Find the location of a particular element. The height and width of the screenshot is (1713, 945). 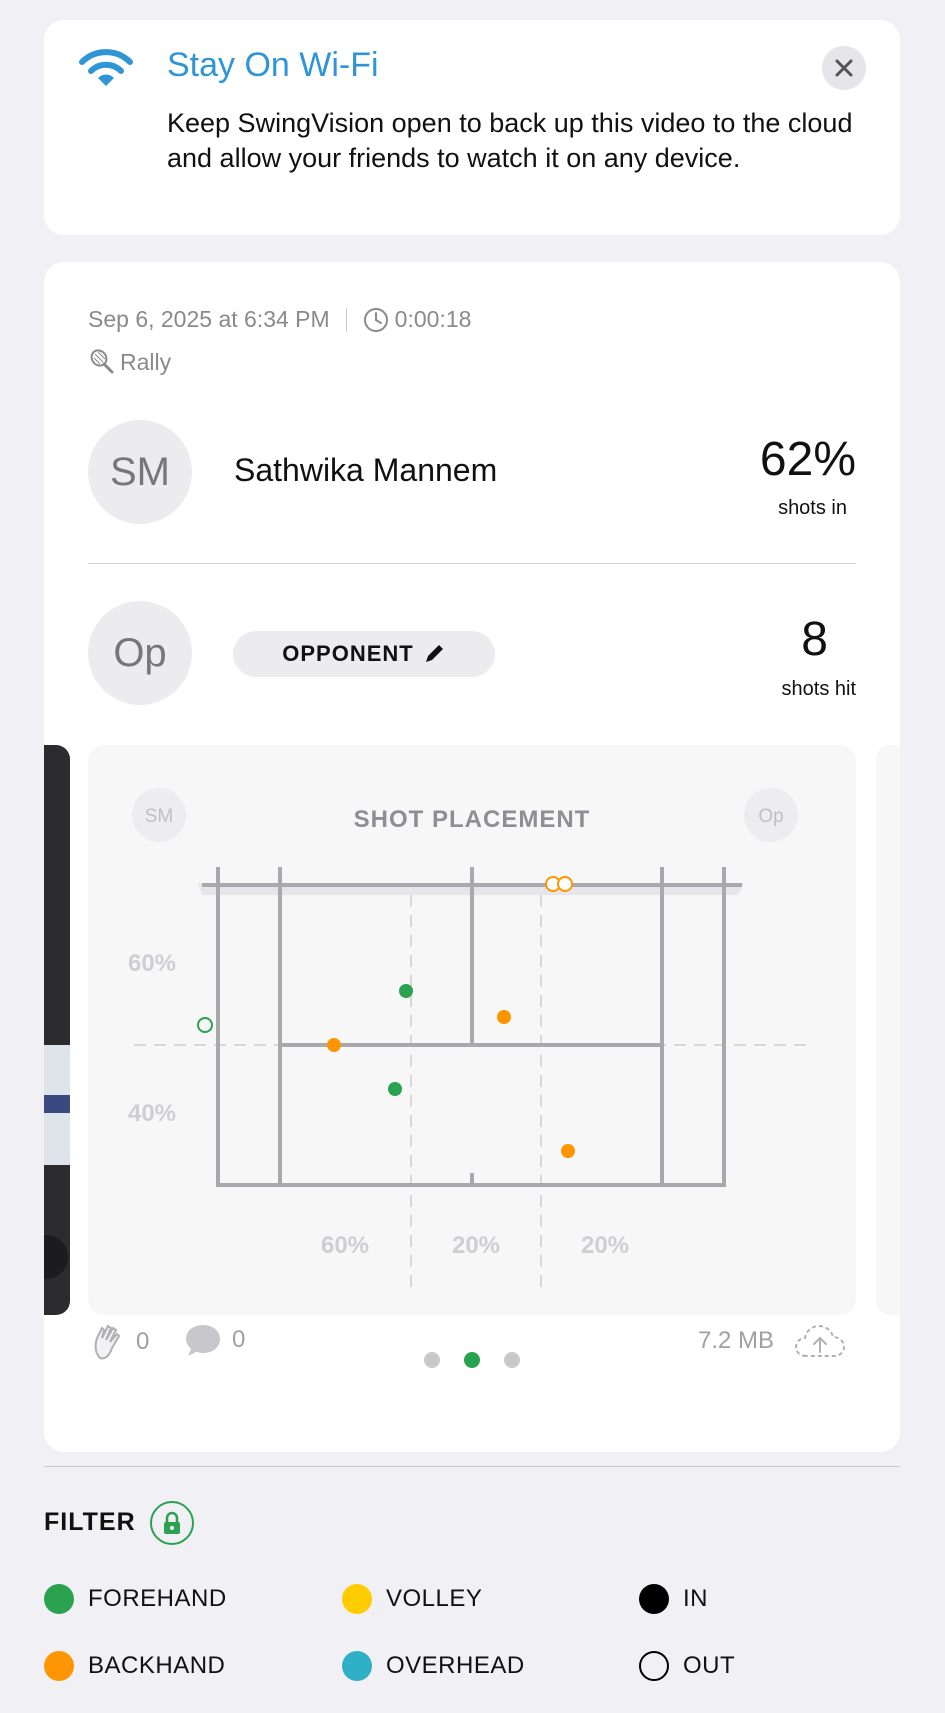

close-banner-button is located at coordinates (844, 68).